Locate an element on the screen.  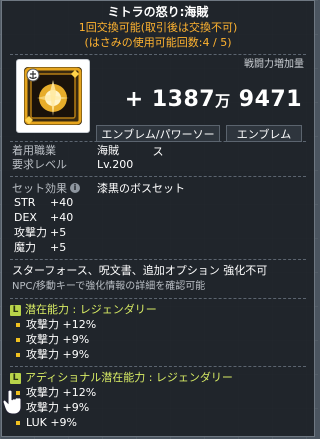
power-high: 1387 is located at coordinates (183, 99).